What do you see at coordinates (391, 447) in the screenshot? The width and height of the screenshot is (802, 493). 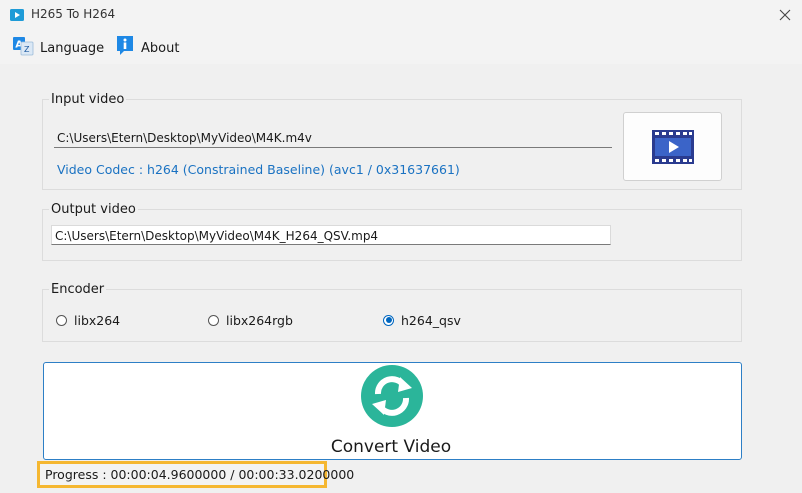 I see `convert-video-label: Convert Video` at bounding box center [391, 447].